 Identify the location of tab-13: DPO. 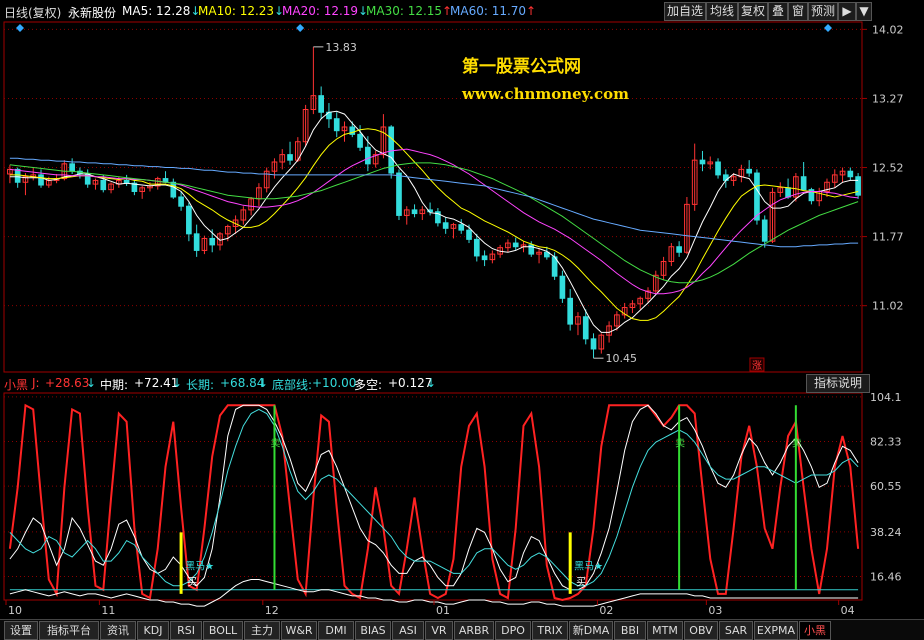
(513, 630).